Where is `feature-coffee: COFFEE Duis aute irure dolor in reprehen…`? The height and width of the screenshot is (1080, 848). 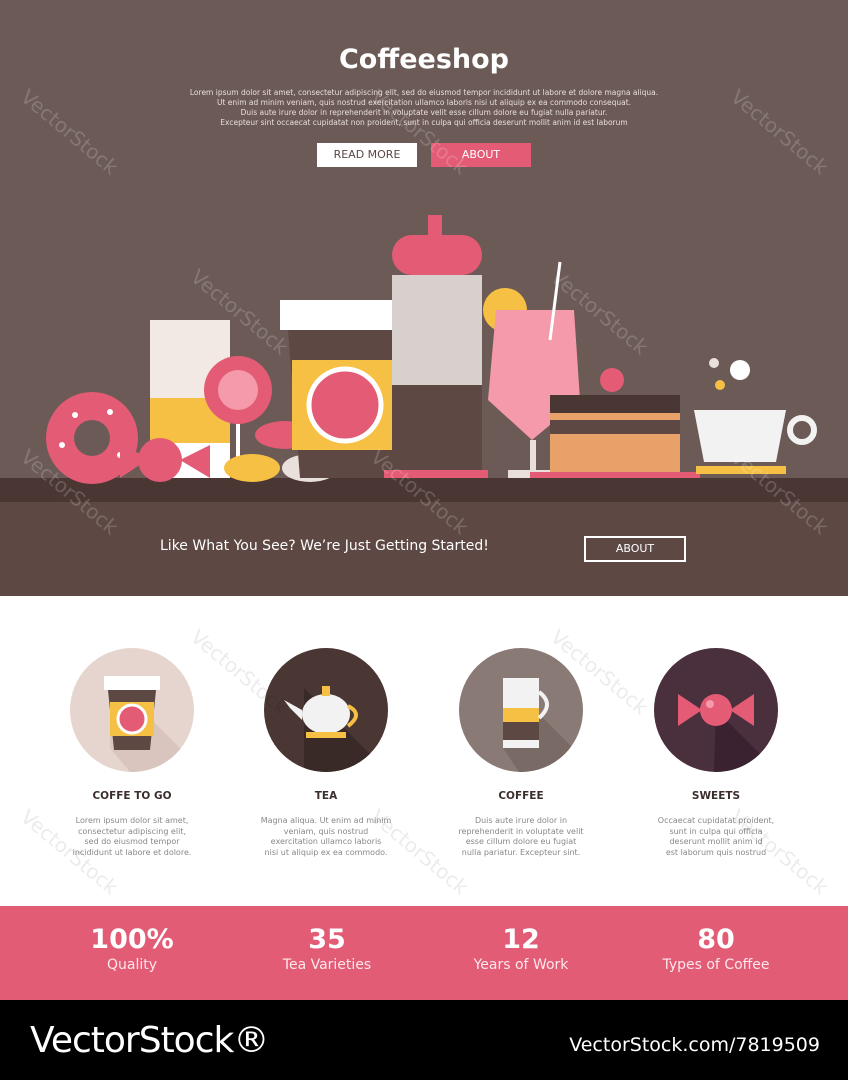 feature-coffee: COFFEE Duis aute irure dolor in reprehen… is located at coordinates (521, 753).